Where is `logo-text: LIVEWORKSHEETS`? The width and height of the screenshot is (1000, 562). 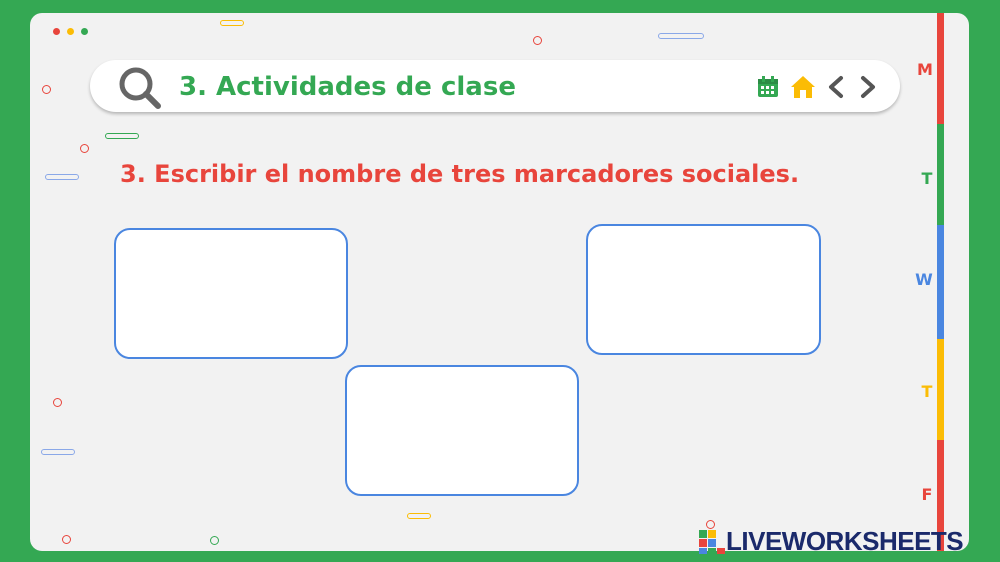
logo-text: LIVEWORKSHEETS is located at coordinates (845, 541).